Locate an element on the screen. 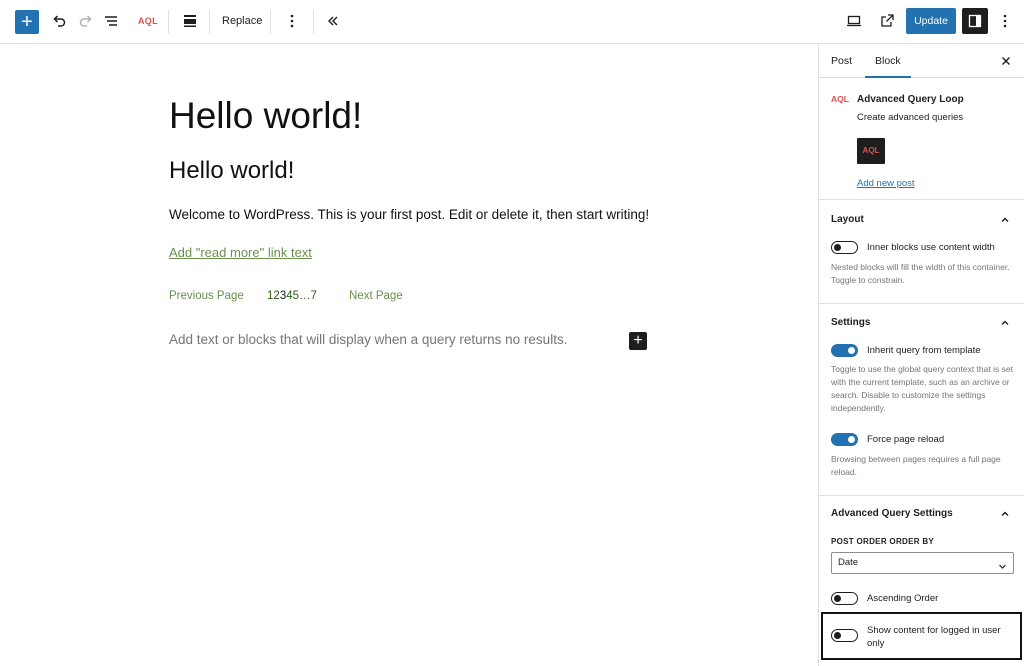 The image size is (1024, 666). read-more-link: Add "read more" link text is located at coordinates (240, 252).